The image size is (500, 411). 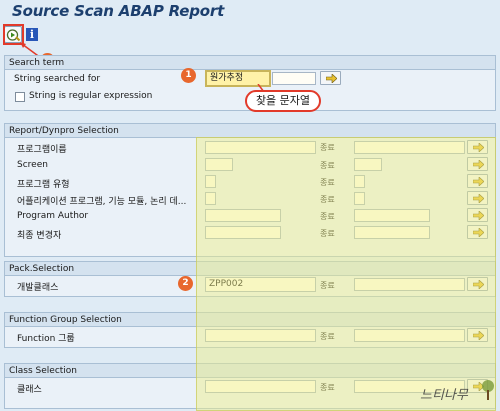 I want to click on badge-1: 1, so click(x=188, y=75).